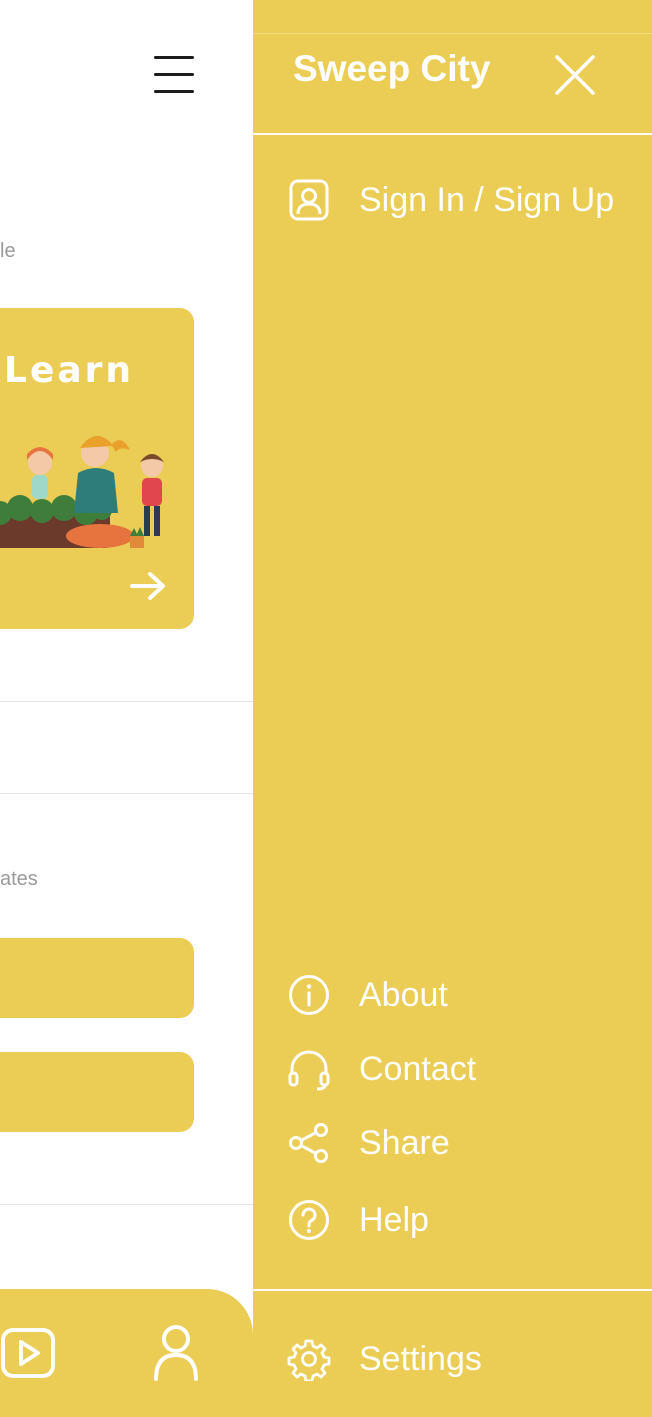 The height and width of the screenshot is (1417, 652). I want to click on help-icon, so click(309, 1220).